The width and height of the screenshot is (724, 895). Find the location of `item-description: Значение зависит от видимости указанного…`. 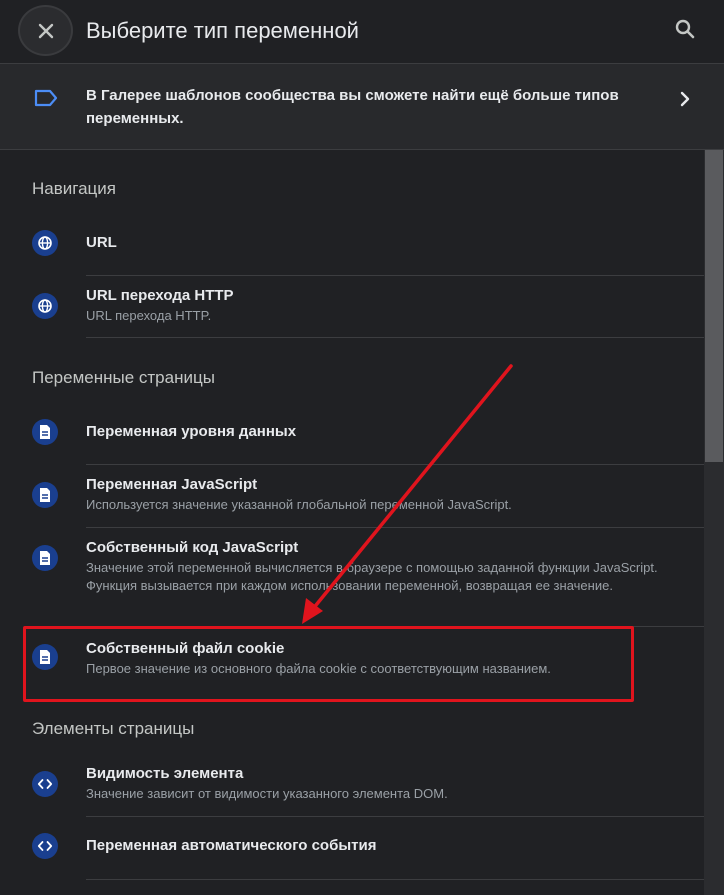

item-description: Значение зависит от видимости указанного… is located at coordinates (267, 793).